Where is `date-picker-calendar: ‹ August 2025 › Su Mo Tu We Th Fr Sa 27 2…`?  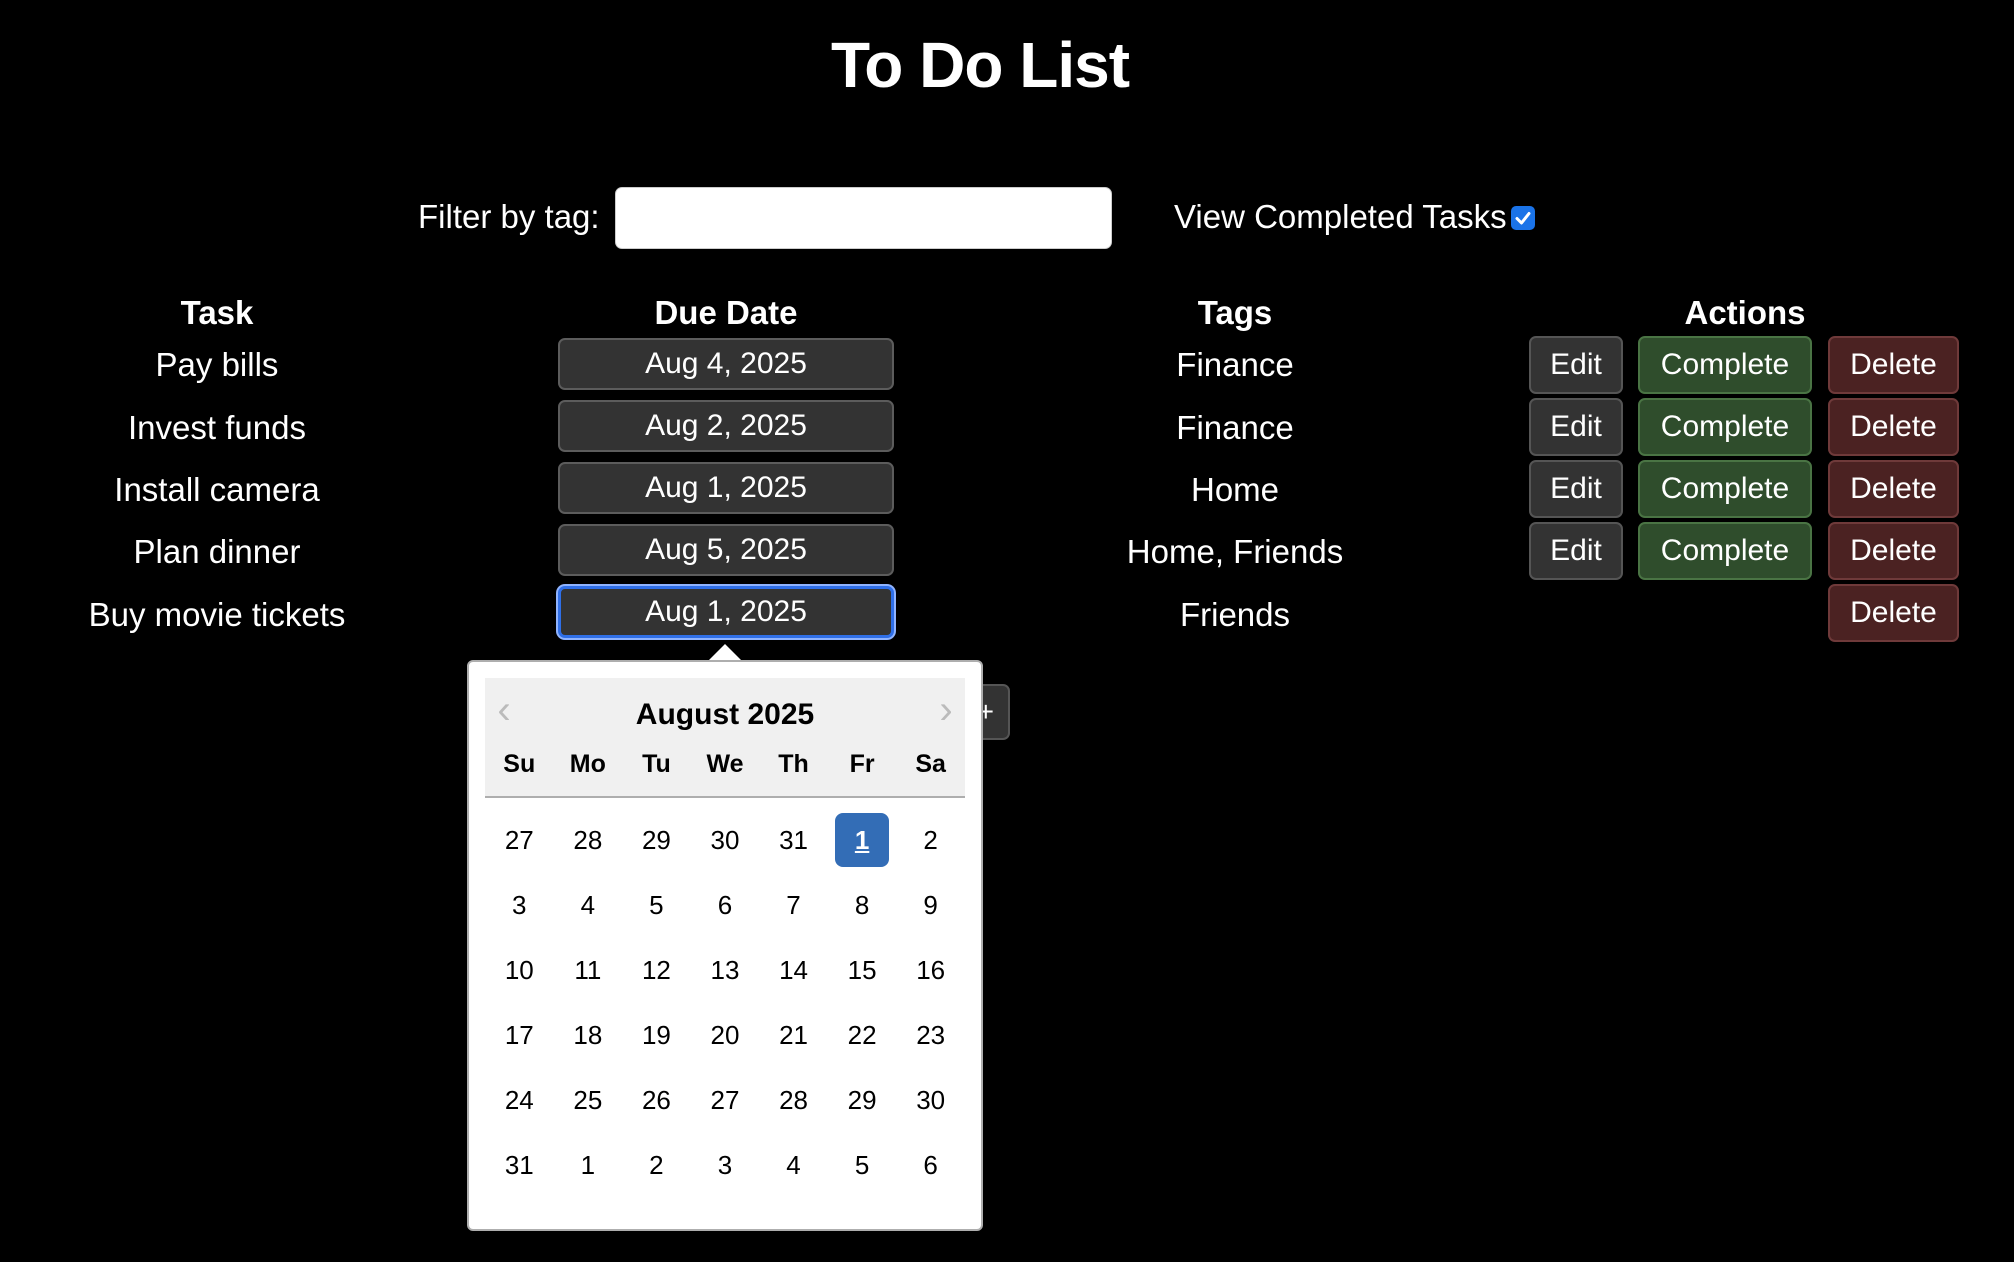 date-picker-calendar: ‹ August 2025 › Su Mo Tu We Th Fr Sa 27 2… is located at coordinates (725, 945).